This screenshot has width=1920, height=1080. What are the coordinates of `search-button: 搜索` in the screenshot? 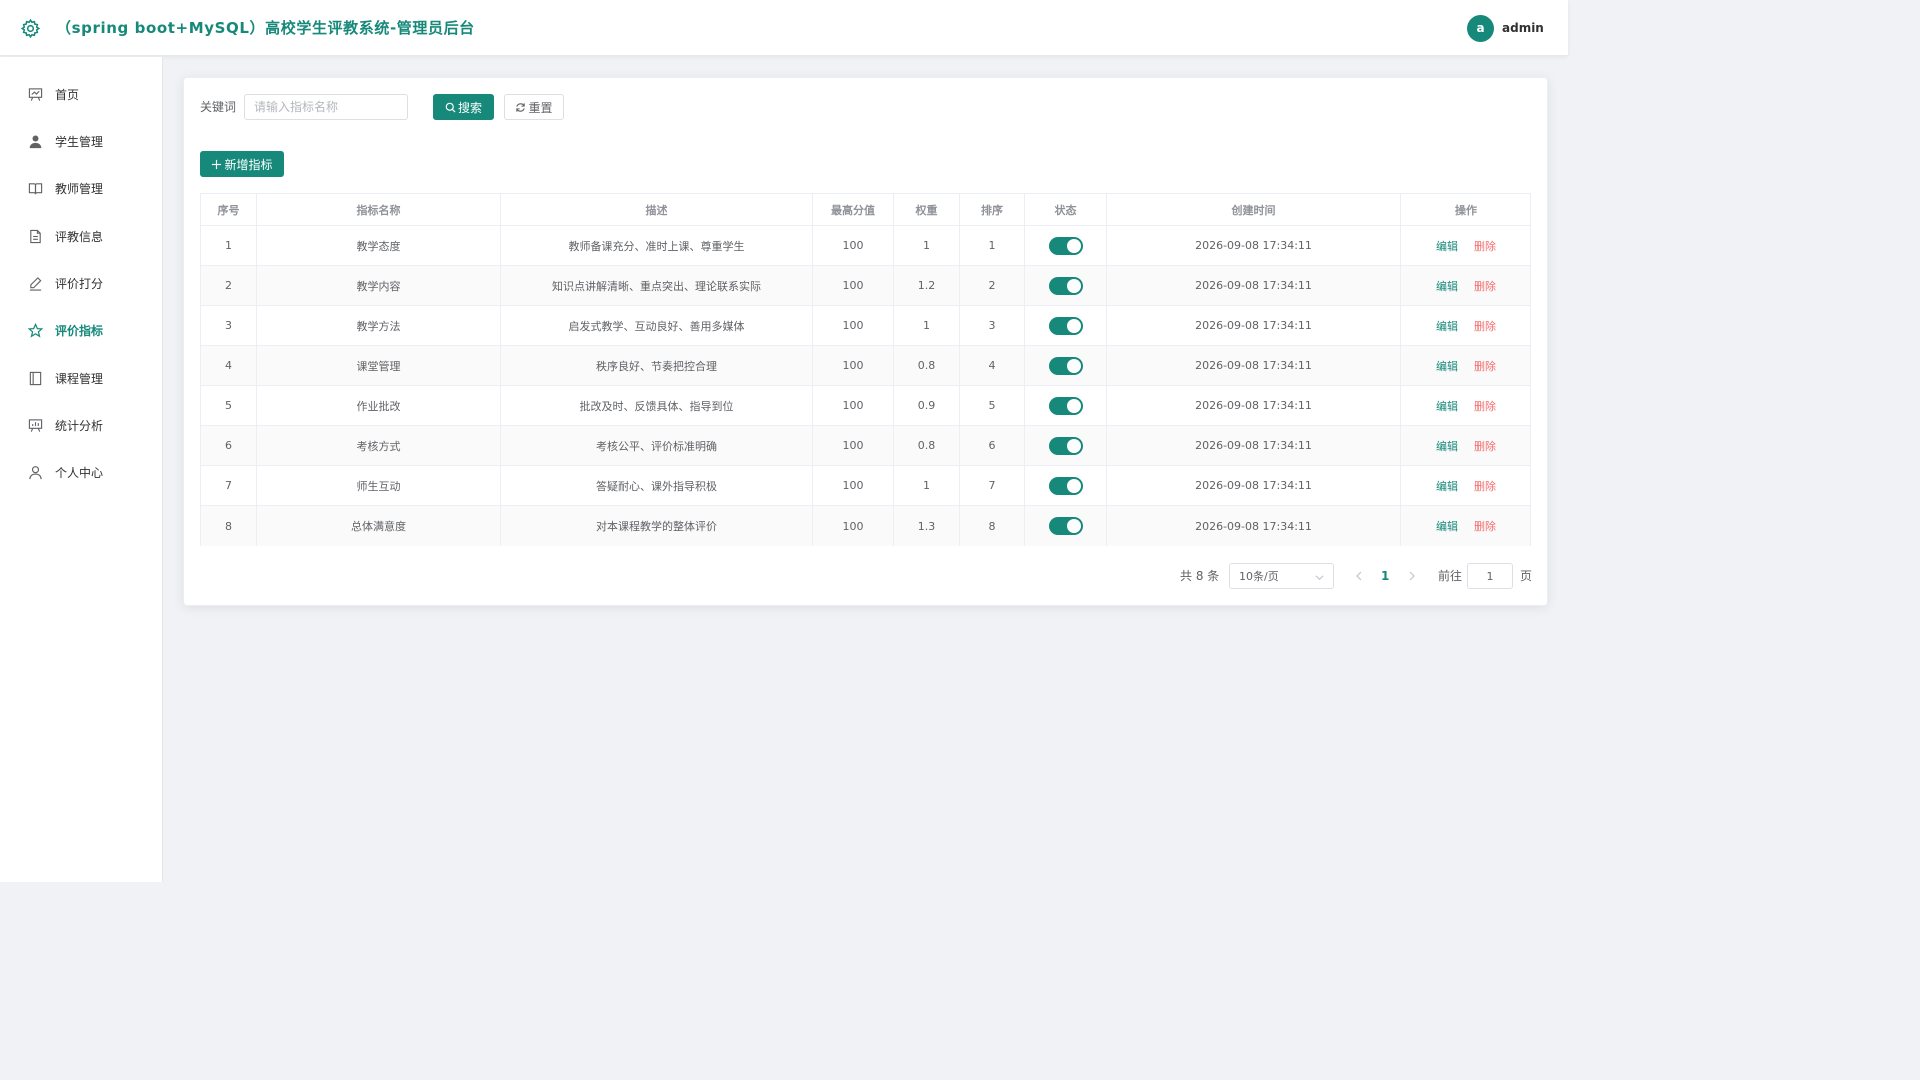 It's located at (463, 107).